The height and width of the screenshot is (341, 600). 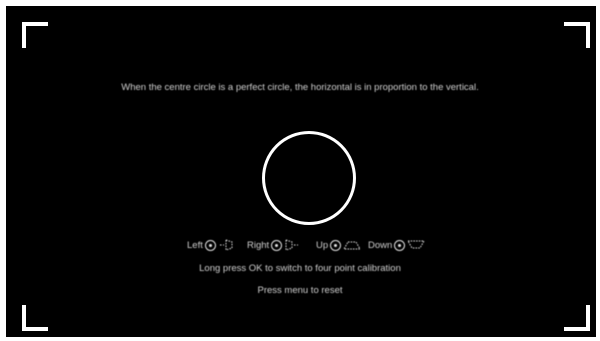 I want to click on corner-marker-bottom-left, so click(x=35, y=318).